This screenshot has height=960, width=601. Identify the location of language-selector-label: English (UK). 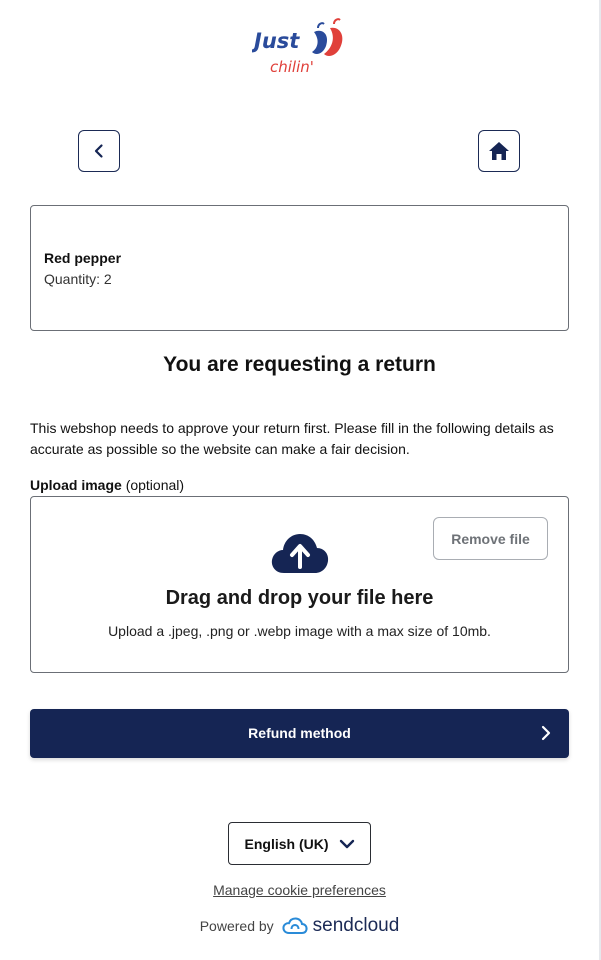
(286, 843).